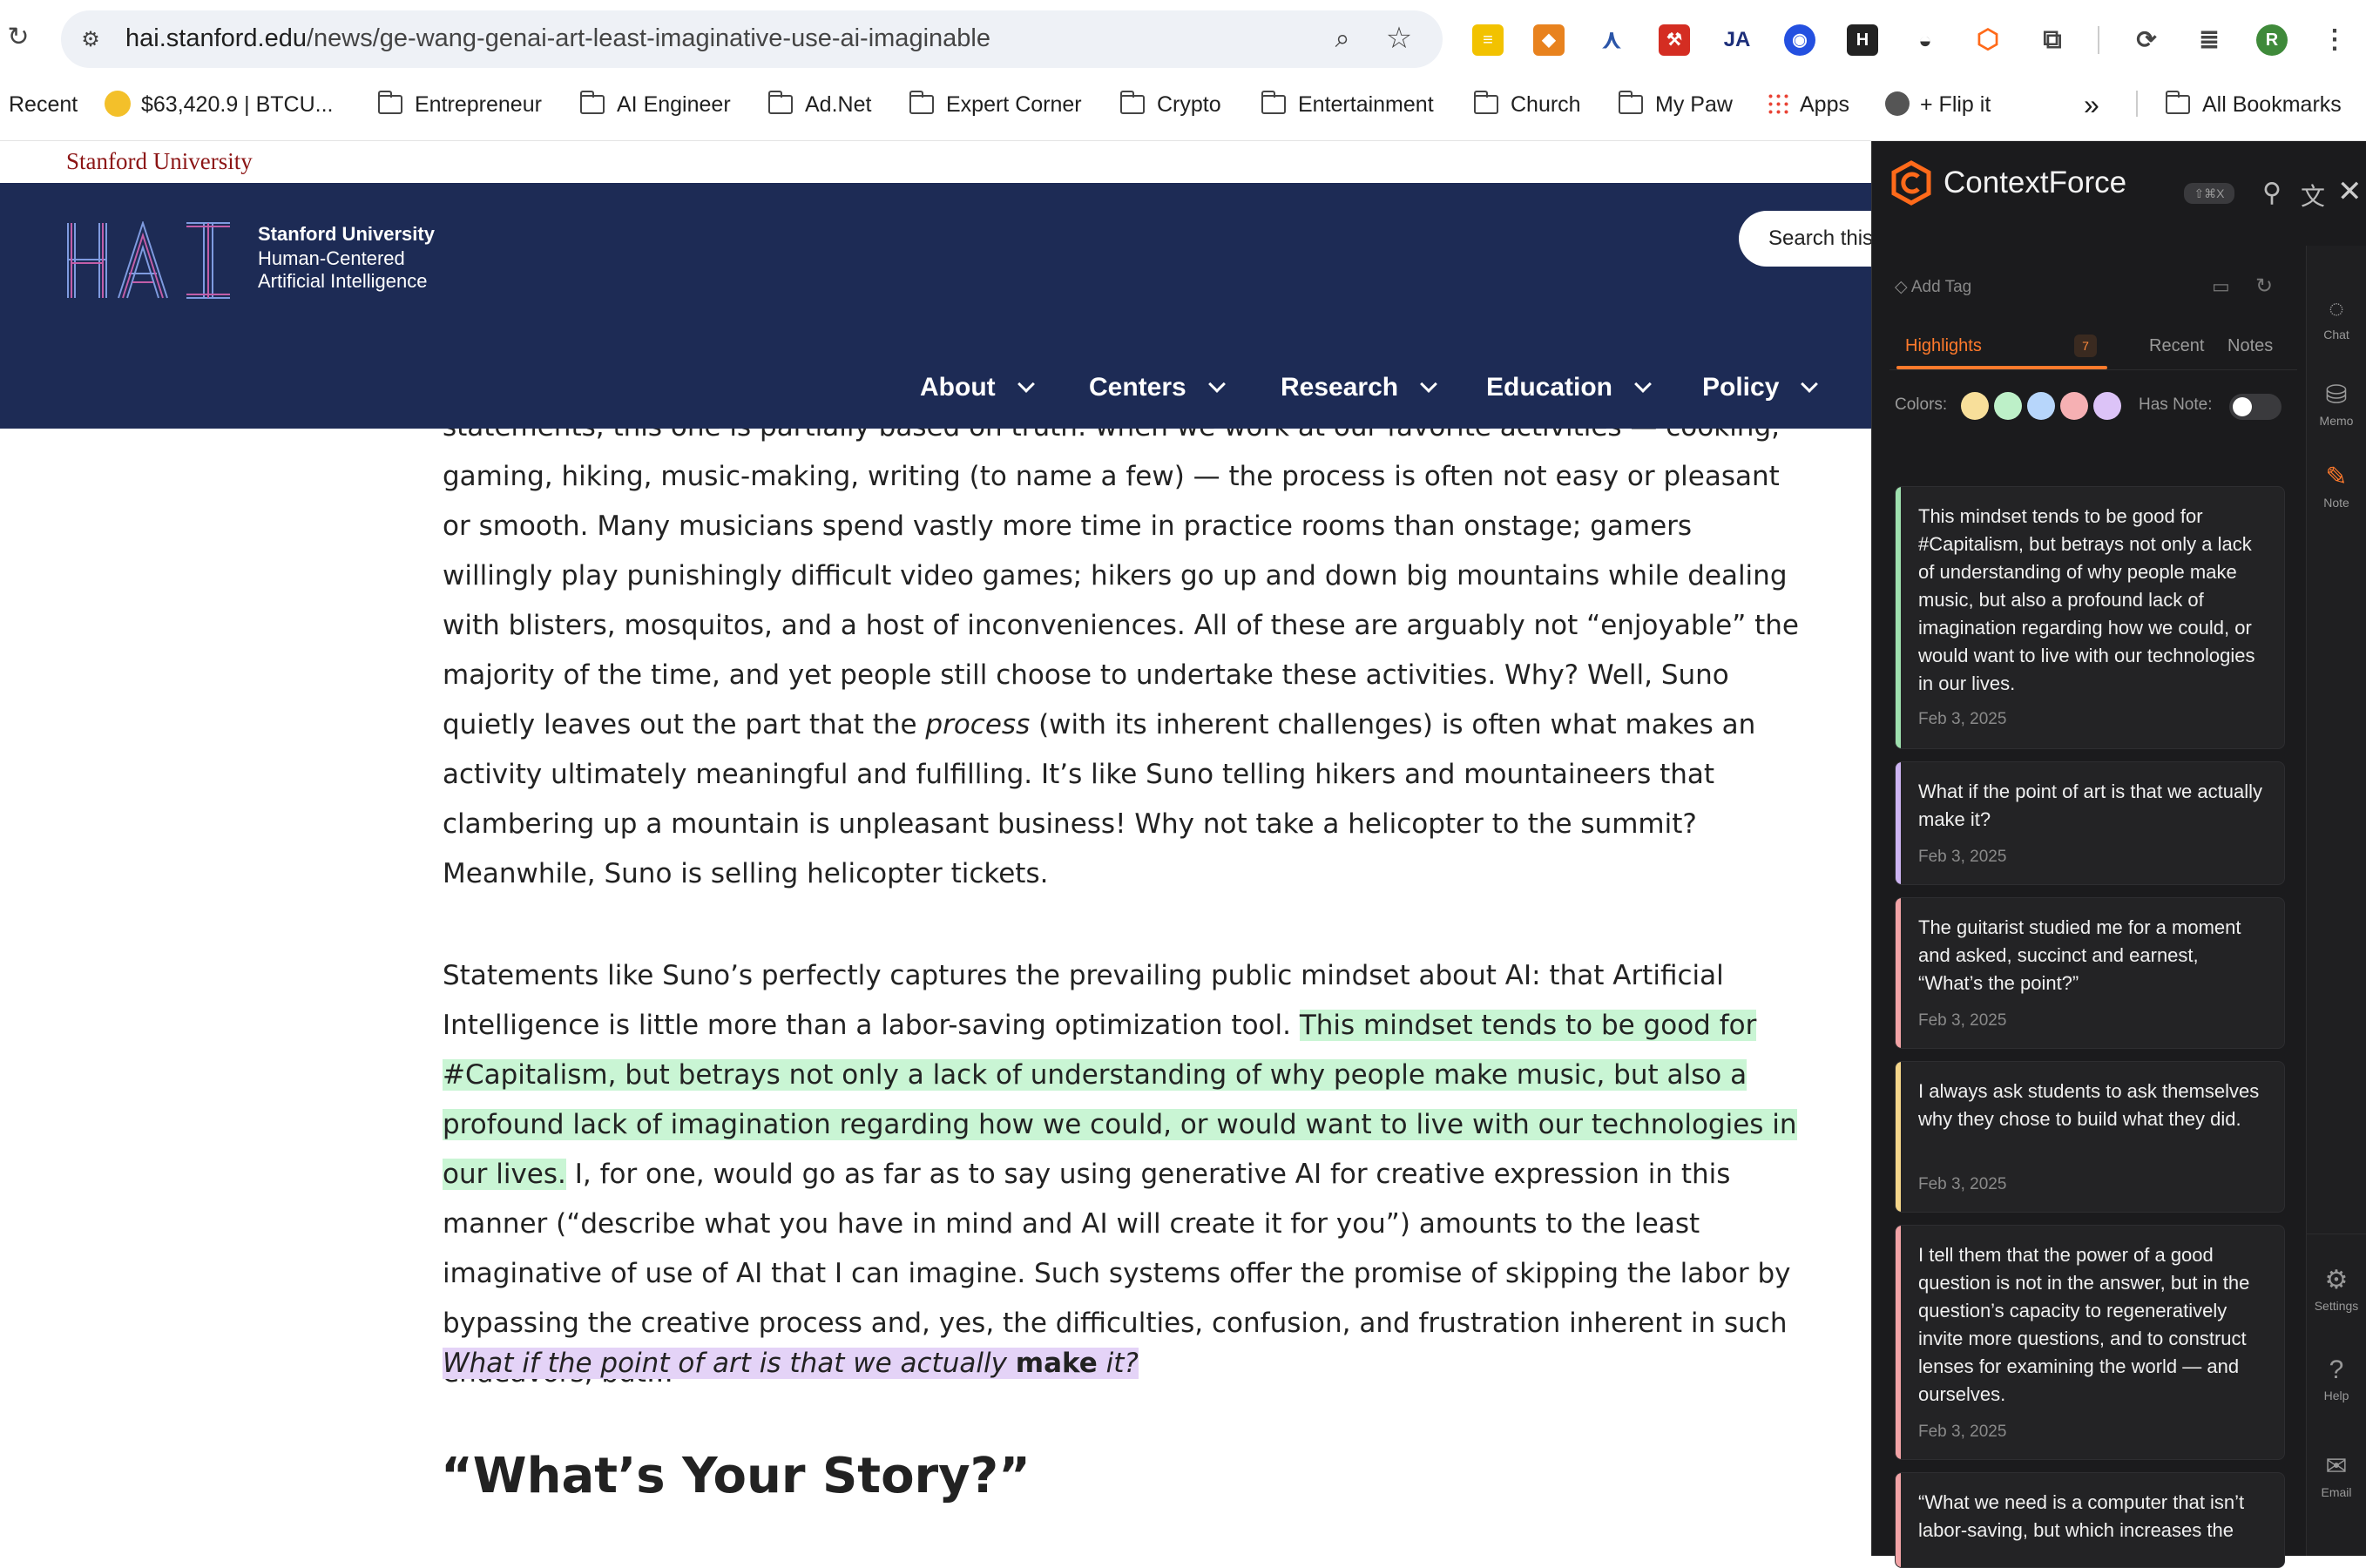 This screenshot has height=1568, width=2366. I want to click on rail-help: ? Help, so click(2336, 1378).